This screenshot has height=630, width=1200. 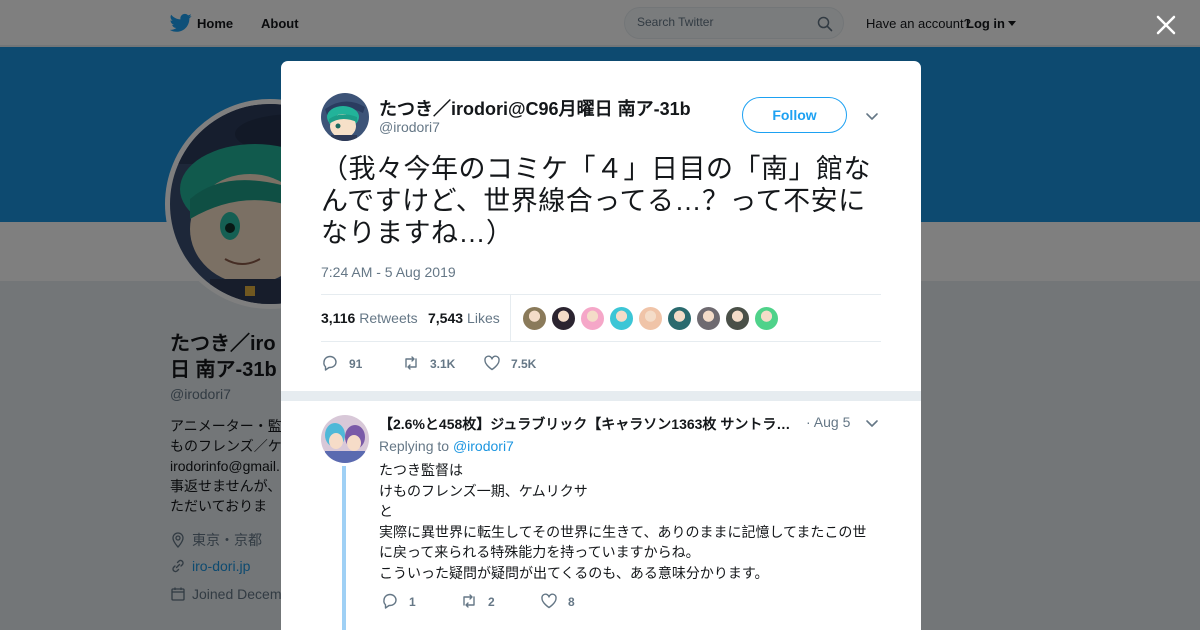 I want to click on retweets-stat: 3,116 Retweets, so click(x=369, y=318).